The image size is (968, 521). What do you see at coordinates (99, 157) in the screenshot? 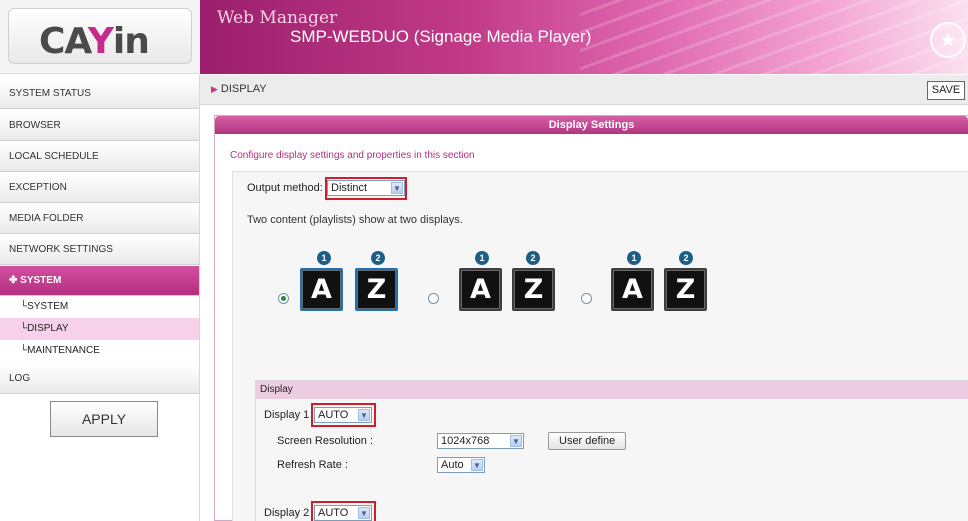
I see `sidebar-item-local-schedule: LOCAL SCHEDULE` at bounding box center [99, 157].